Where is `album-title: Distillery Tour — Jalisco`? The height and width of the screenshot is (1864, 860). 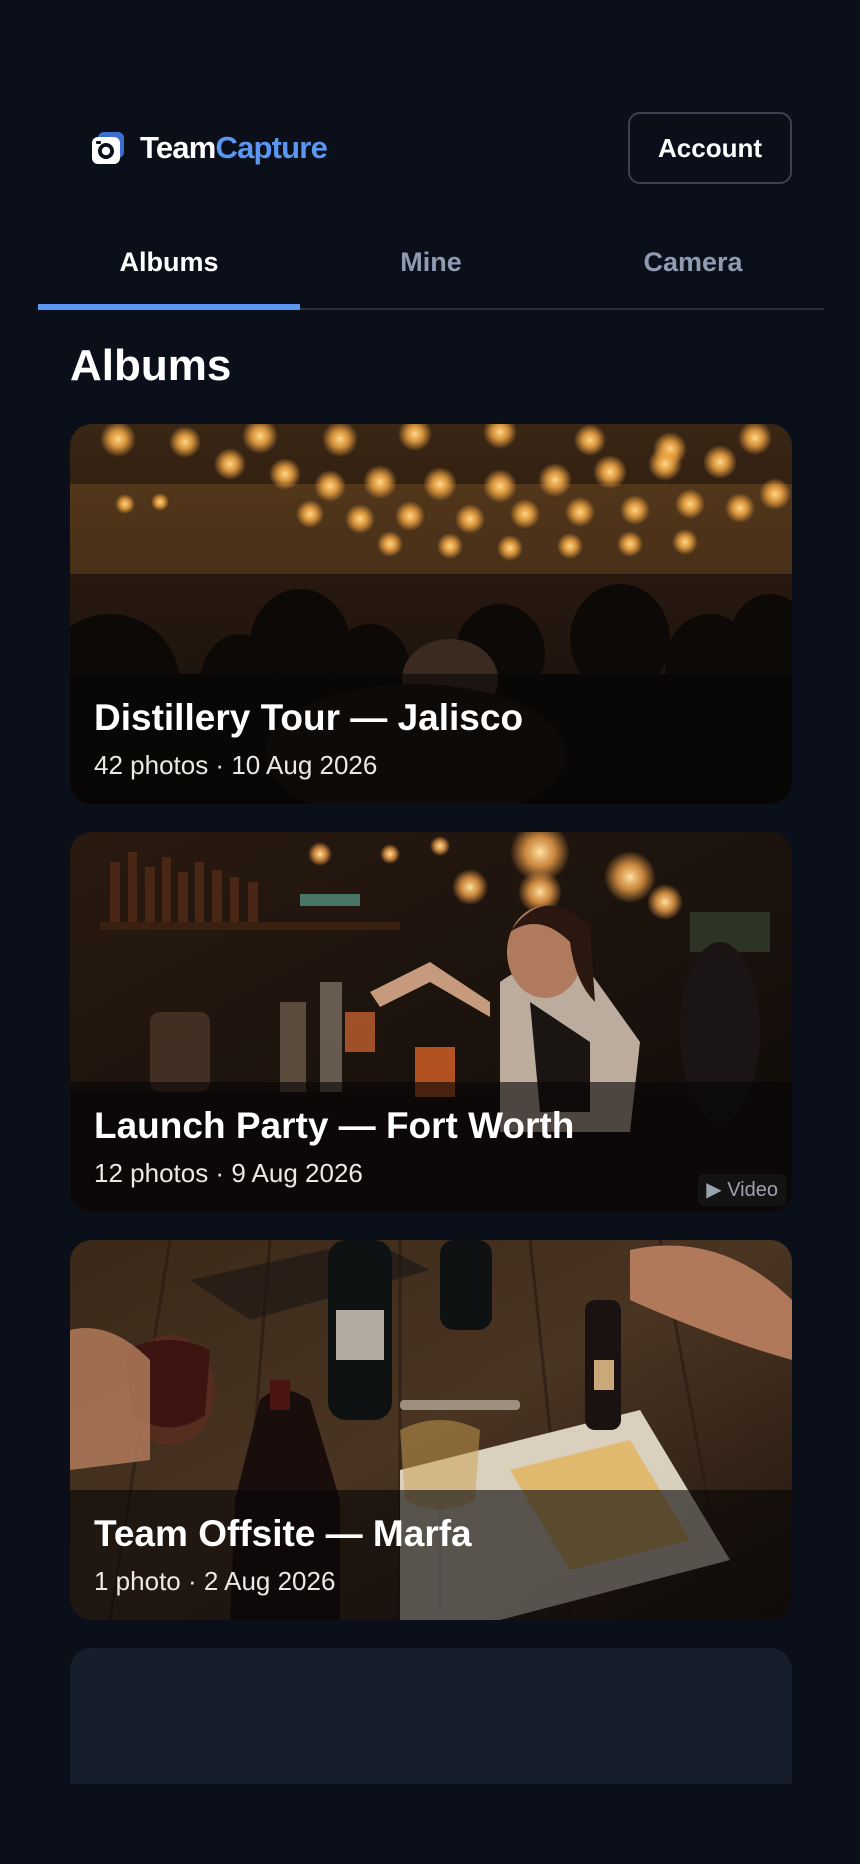
album-title: Distillery Tour — Jalisco is located at coordinates (309, 717).